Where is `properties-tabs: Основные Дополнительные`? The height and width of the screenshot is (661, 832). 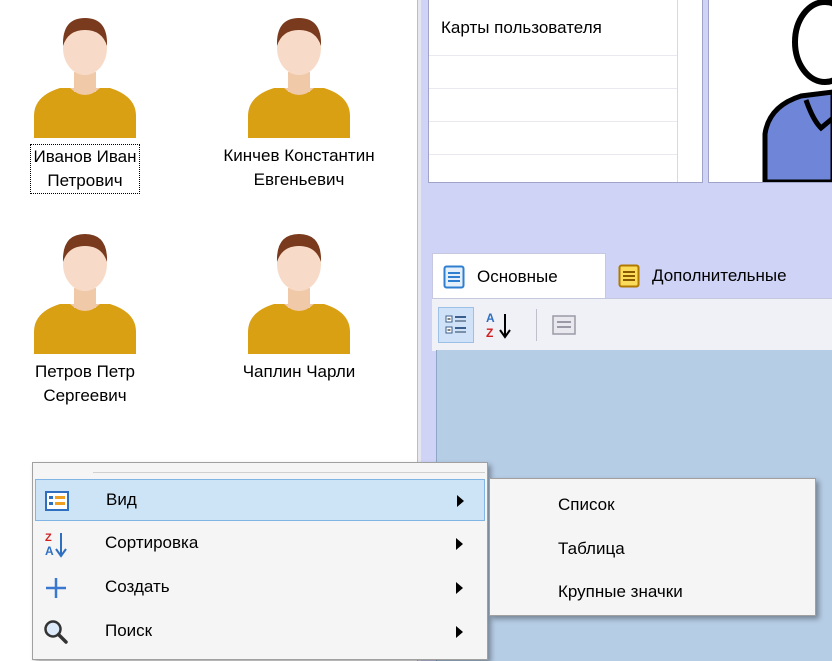
properties-tabs: Основные Дополнительные is located at coordinates (632, 276).